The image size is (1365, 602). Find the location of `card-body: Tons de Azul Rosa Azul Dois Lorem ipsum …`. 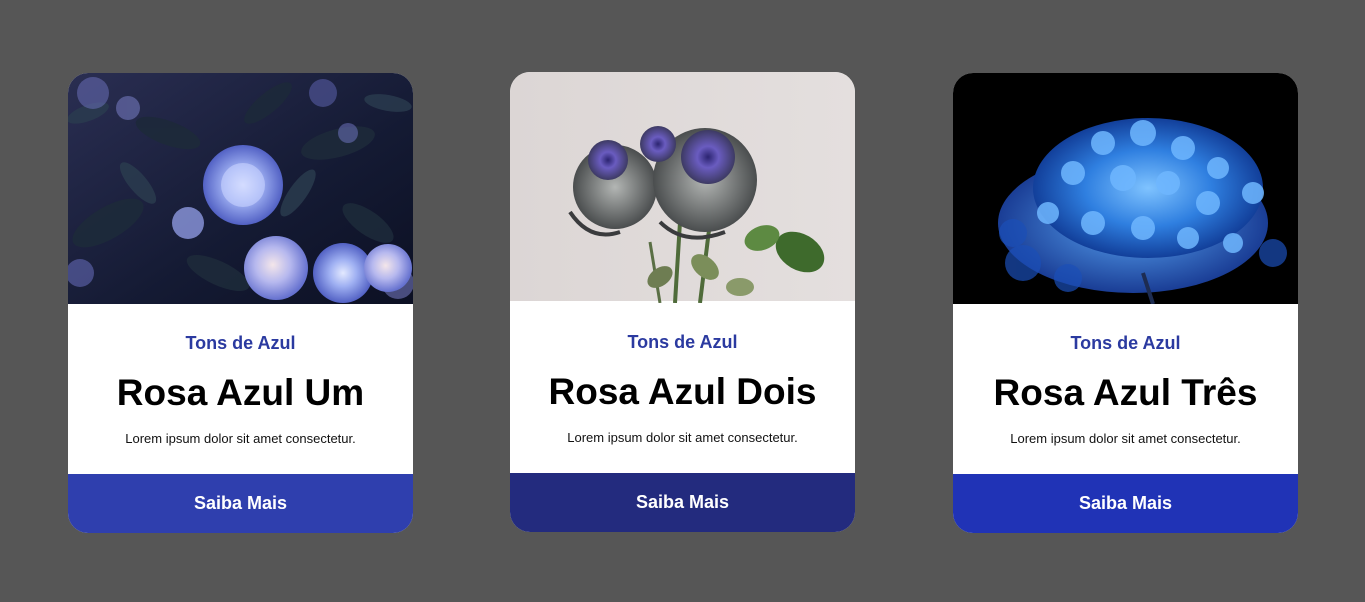

card-body: Tons de Azul Rosa Azul Dois Lorem ipsum … is located at coordinates (682, 388).